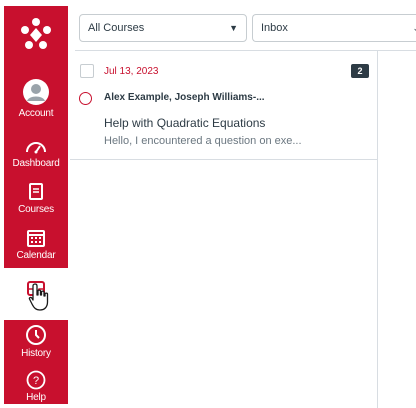 This screenshot has height=408, width=416. What do you see at coordinates (36, 238) in the screenshot?
I see `calendar-icon` at bounding box center [36, 238].